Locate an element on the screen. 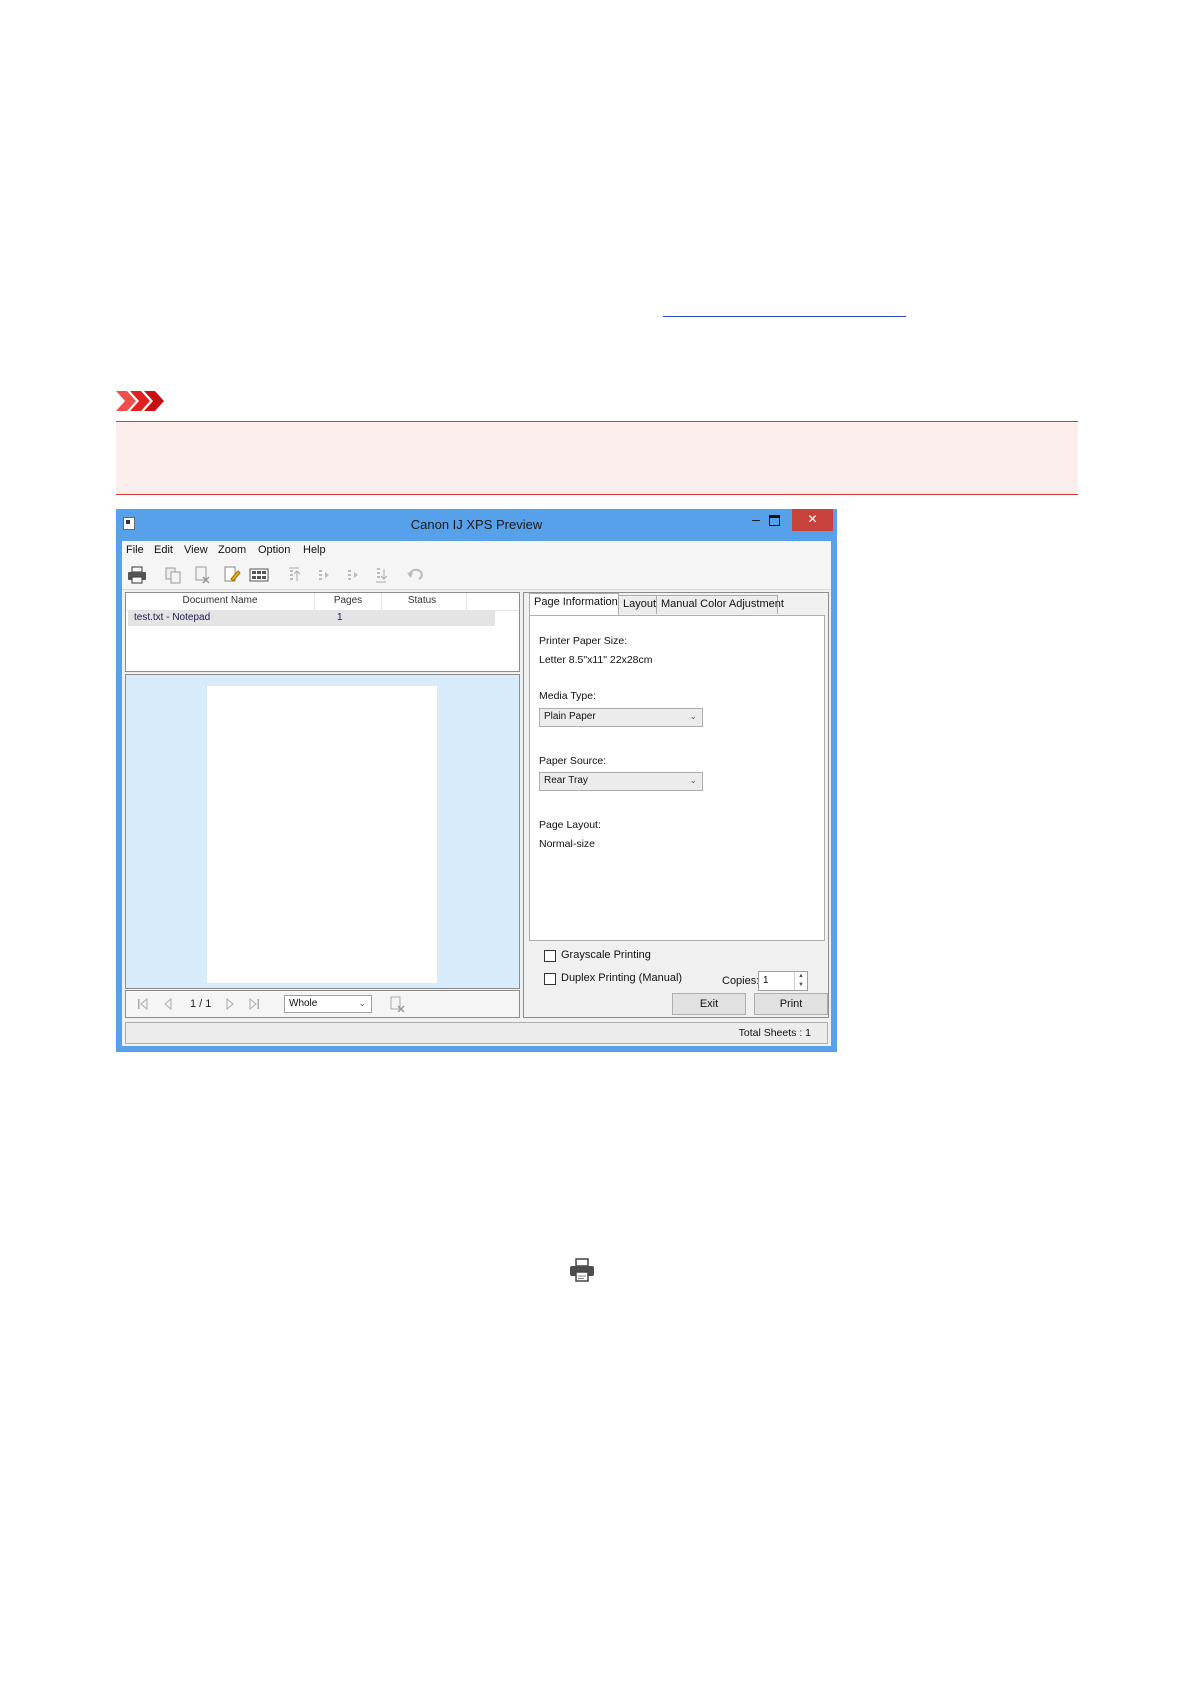 Image resolution: width=1191 pixels, height=1684 pixels. pages-cell: 1 is located at coordinates (340, 617).